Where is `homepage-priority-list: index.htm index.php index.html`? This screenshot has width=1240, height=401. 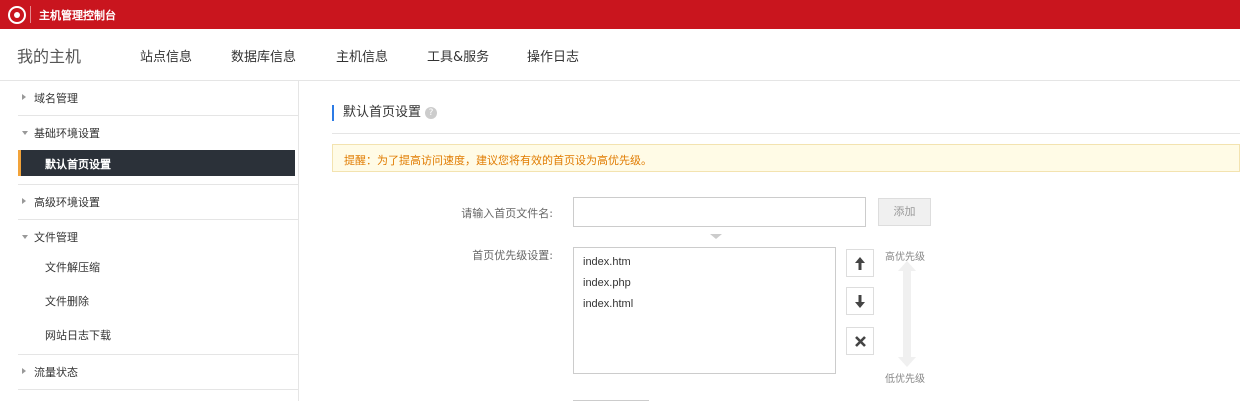 homepage-priority-list: index.htm index.php index.html is located at coordinates (704, 310).